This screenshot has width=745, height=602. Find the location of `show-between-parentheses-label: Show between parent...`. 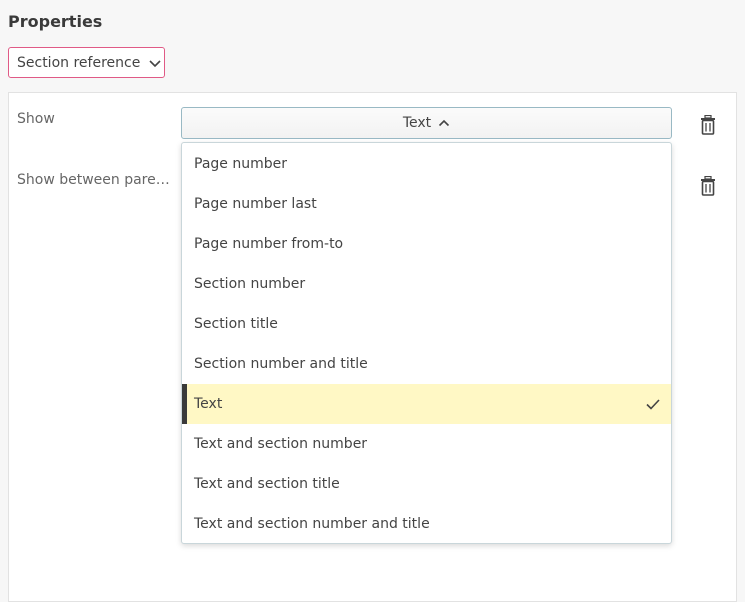

show-between-parentheses-label: Show between parent... is located at coordinates (97, 180).